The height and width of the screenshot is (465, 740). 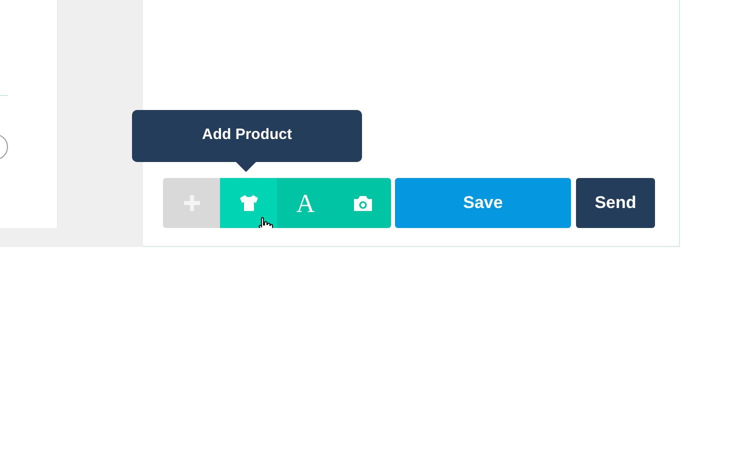 I want to click on save-button: Save, so click(x=483, y=203).